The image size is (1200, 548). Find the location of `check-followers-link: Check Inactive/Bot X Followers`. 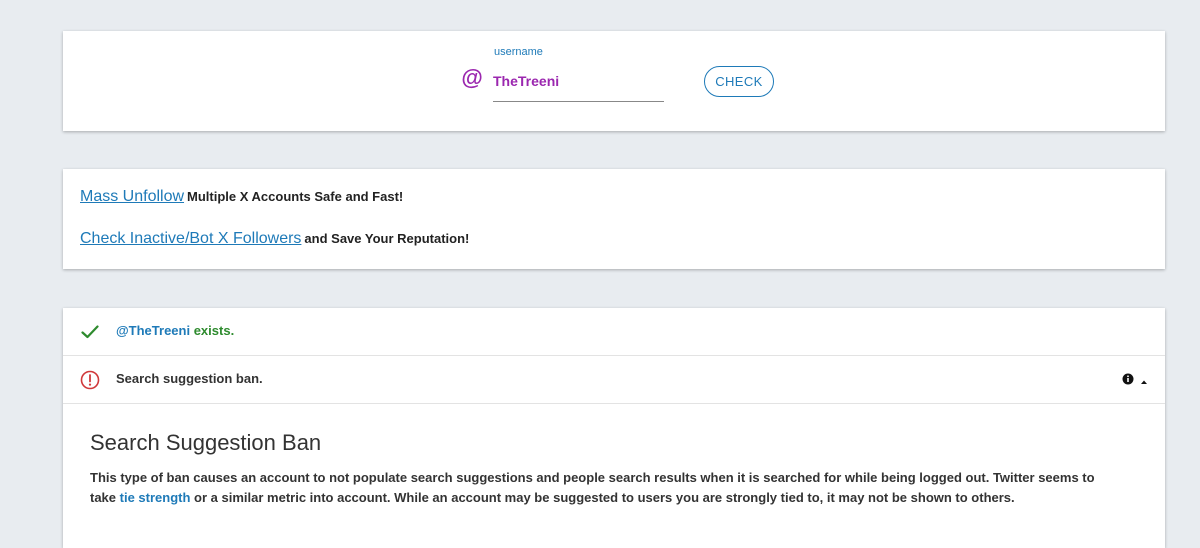

check-followers-link: Check Inactive/Bot X Followers is located at coordinates (190, 238).